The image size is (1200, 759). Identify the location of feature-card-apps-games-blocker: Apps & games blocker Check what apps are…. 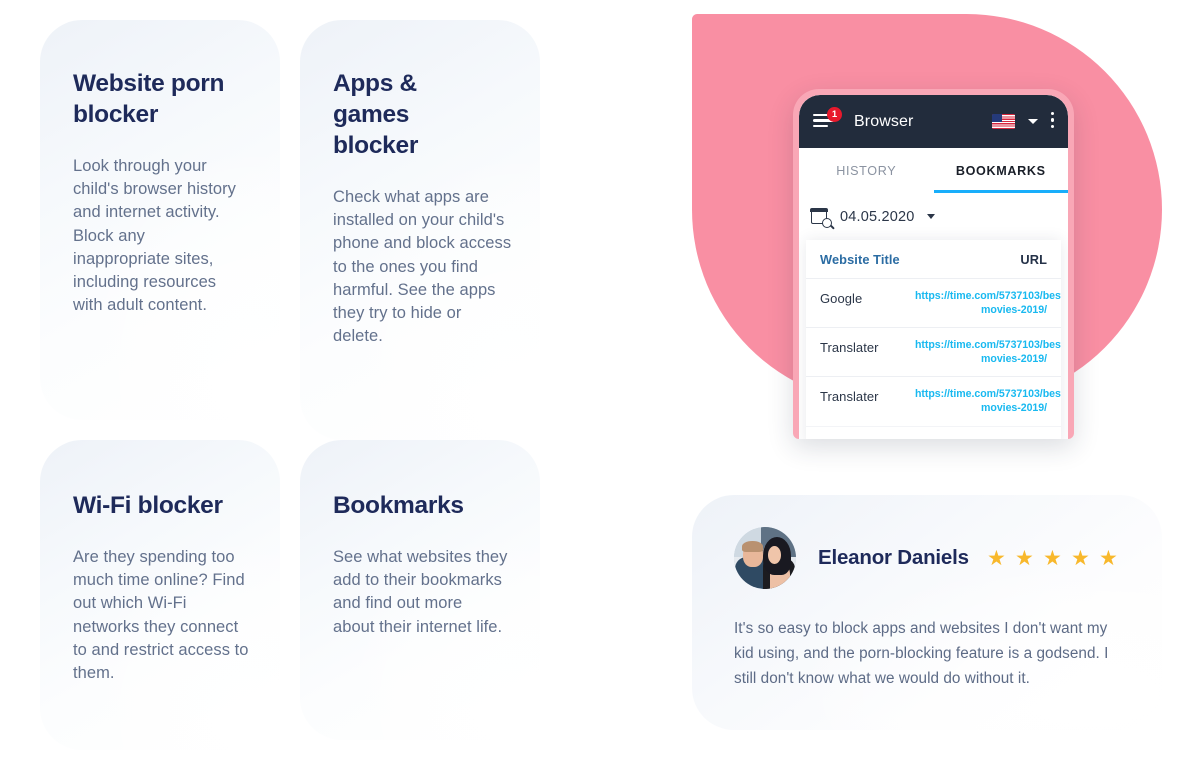
(420, 230).